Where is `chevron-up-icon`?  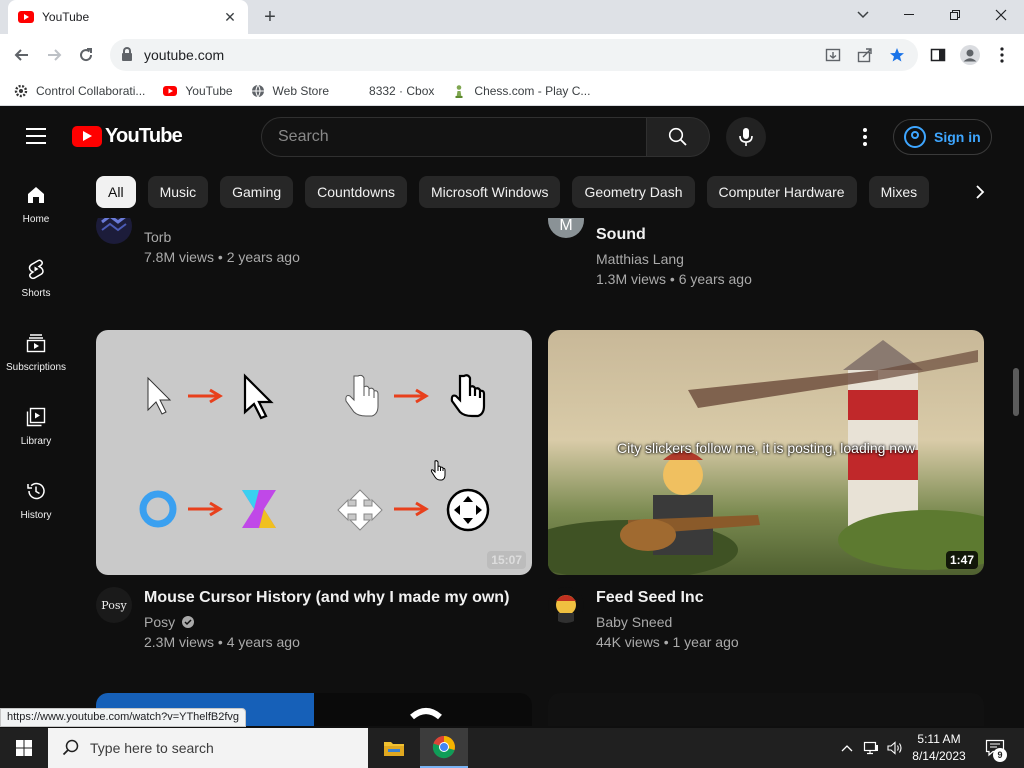 chevron-up-icon is located at coordinates (847, 748).